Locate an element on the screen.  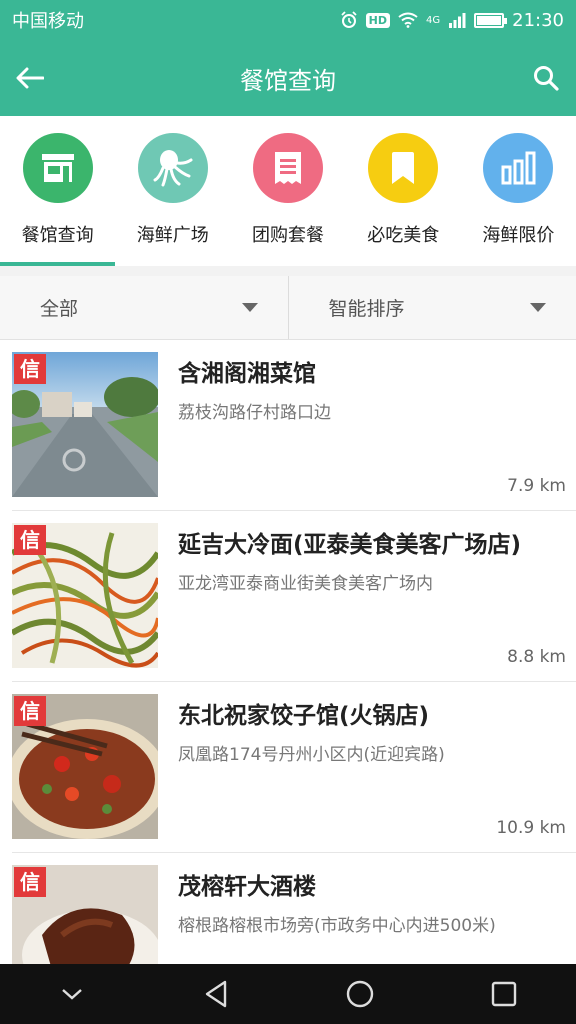
circle-home-icon is located at coordinates (360, 994).